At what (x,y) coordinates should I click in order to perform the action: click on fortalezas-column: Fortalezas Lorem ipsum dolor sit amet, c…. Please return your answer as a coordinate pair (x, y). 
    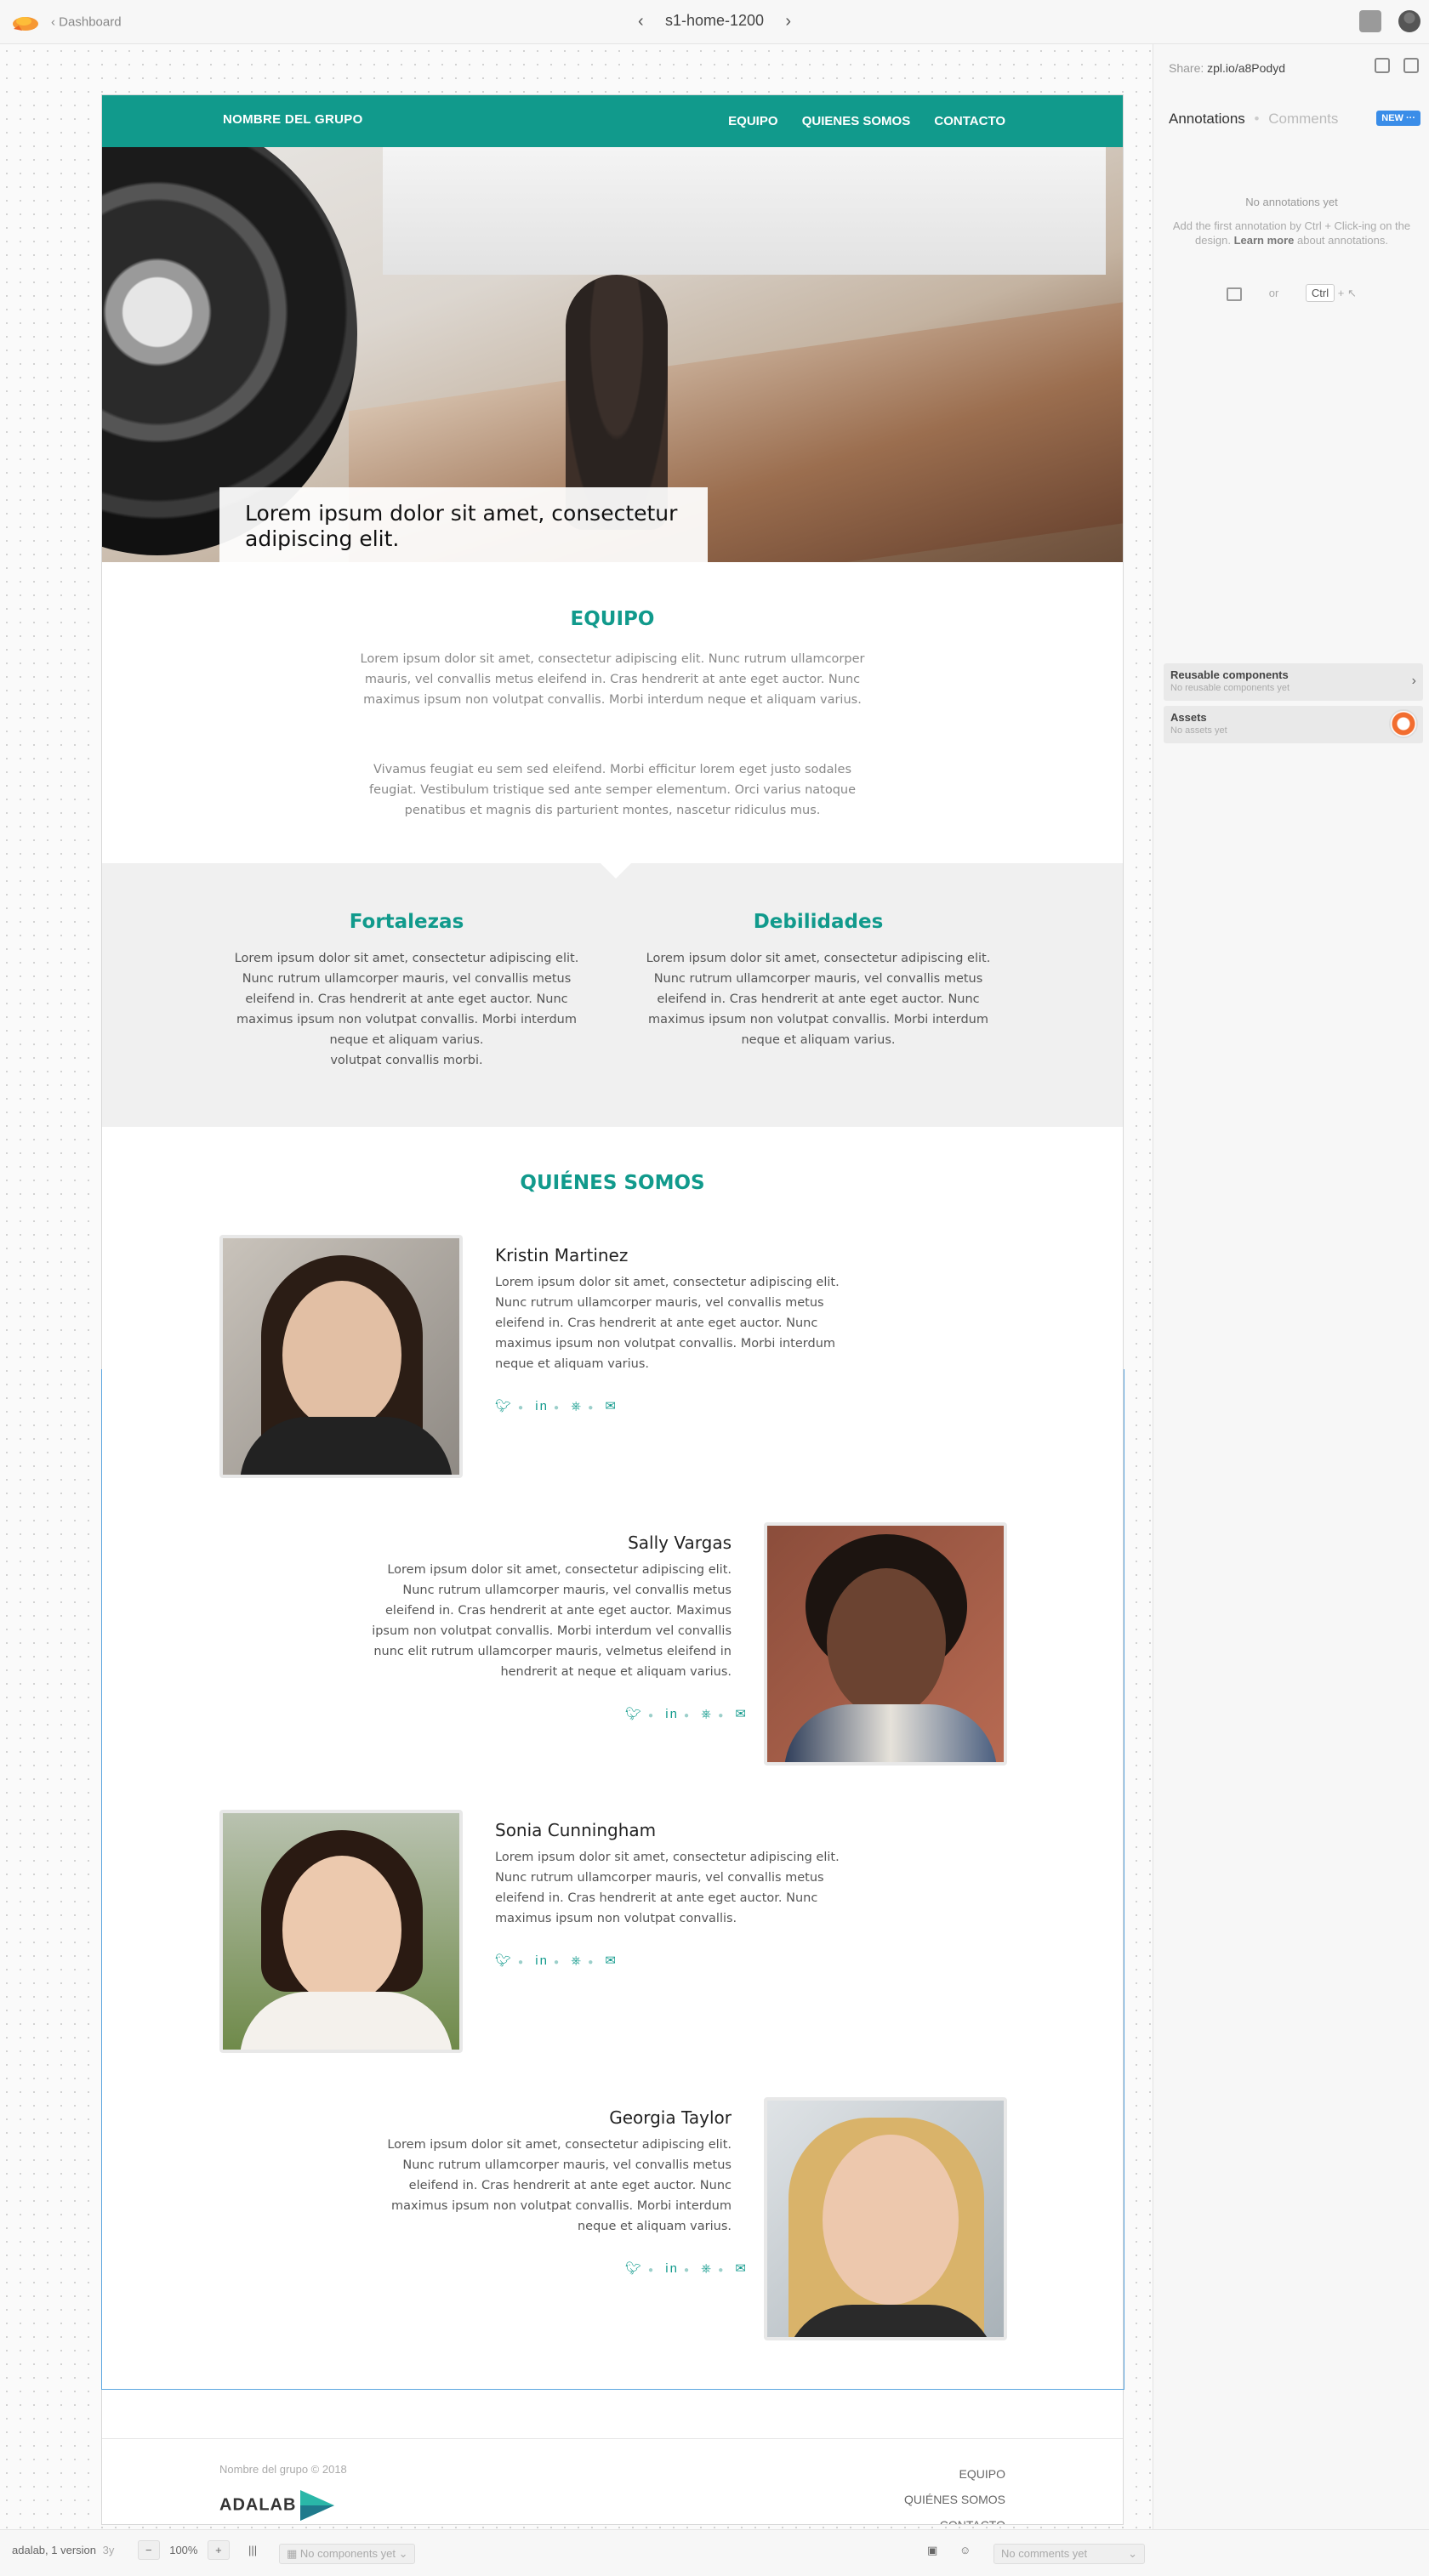
    Looking at the image, I should click on (406, 991).